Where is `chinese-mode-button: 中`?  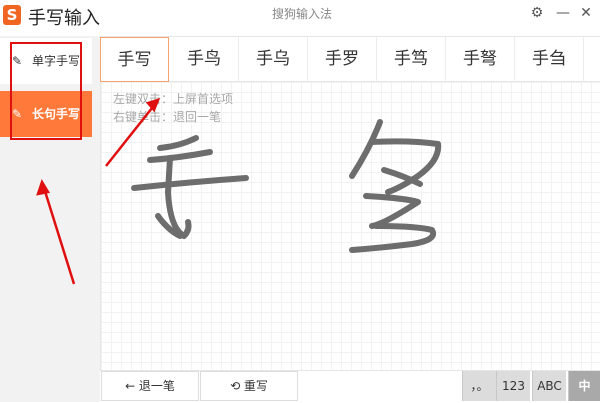 chinese-mode-button: 中 is located at coordinates (584, 386).